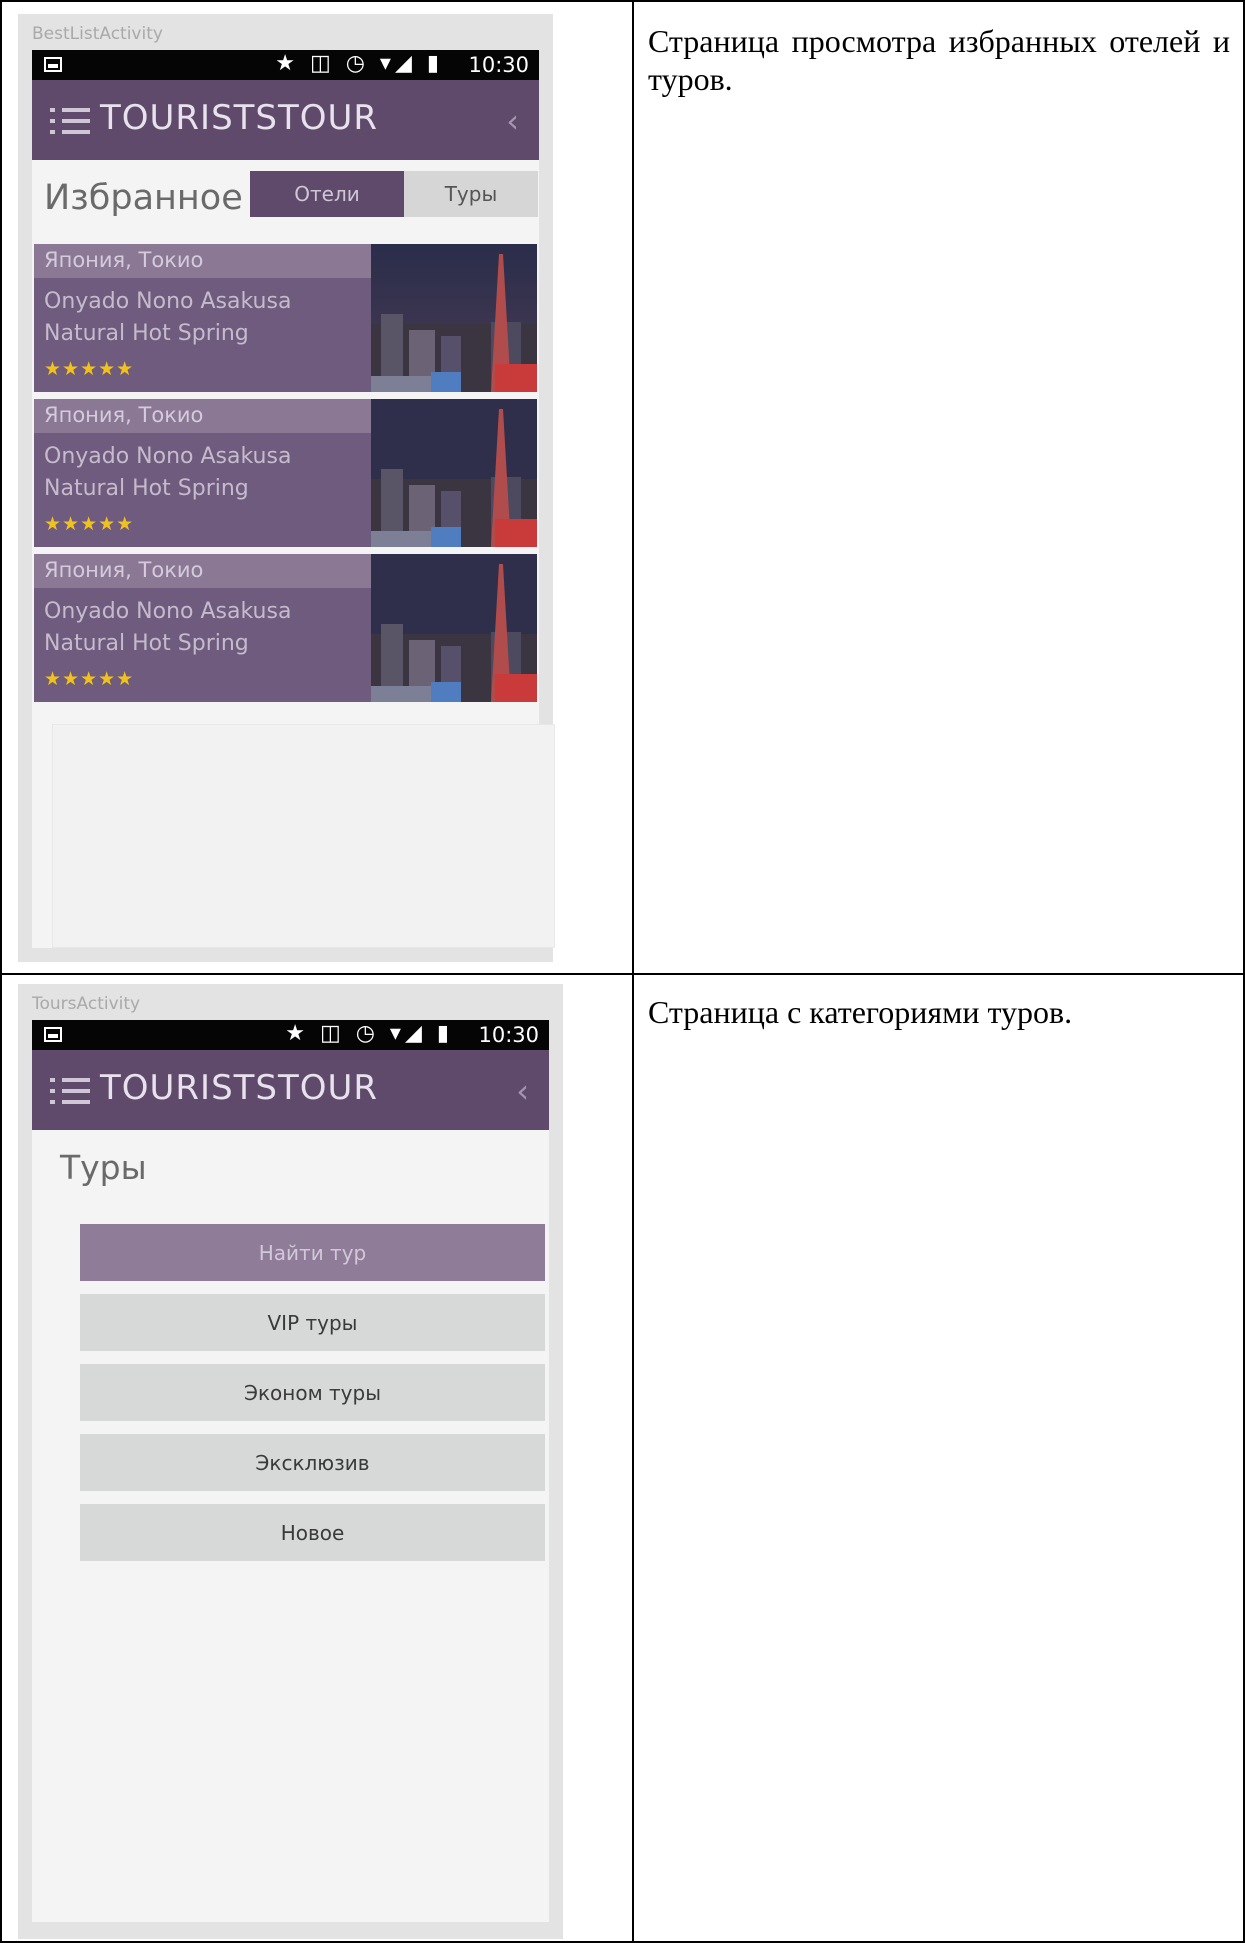 Image resolution: width=1245 pixels, height=1943 pixels. I want to click on tab-tours: Туры, so click(471, 194).